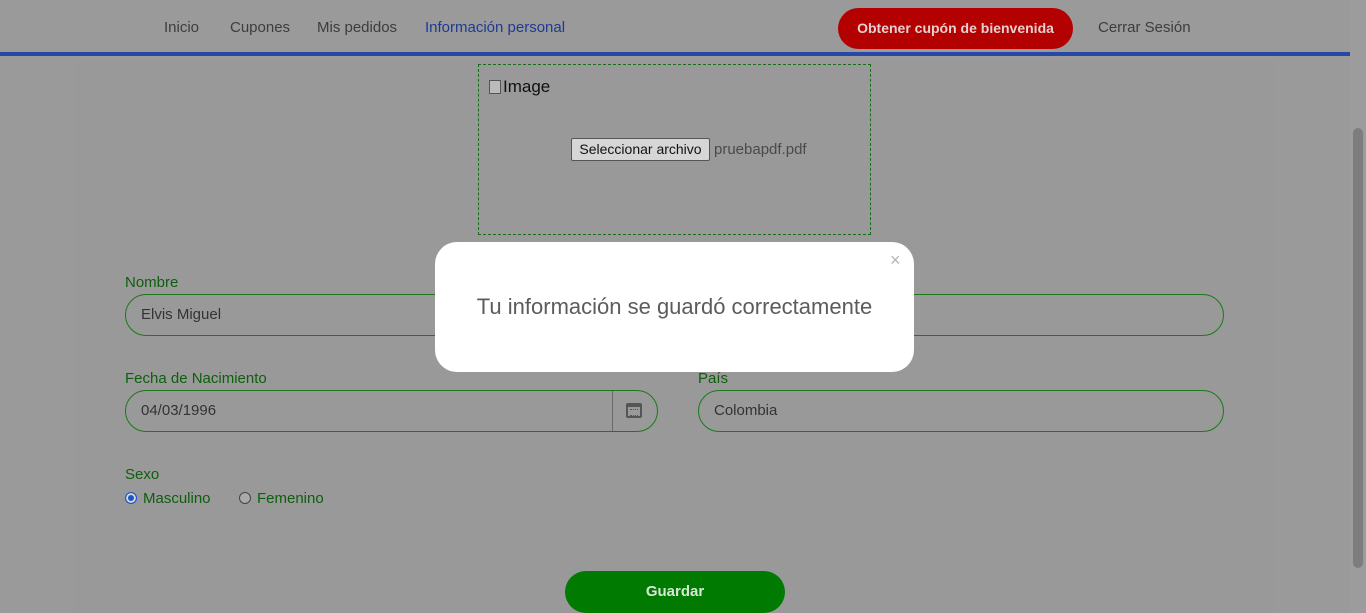  Describe the element at coordinates (181, 27) in the screenshot. I see `nav-inicio: Inicio` at that location.